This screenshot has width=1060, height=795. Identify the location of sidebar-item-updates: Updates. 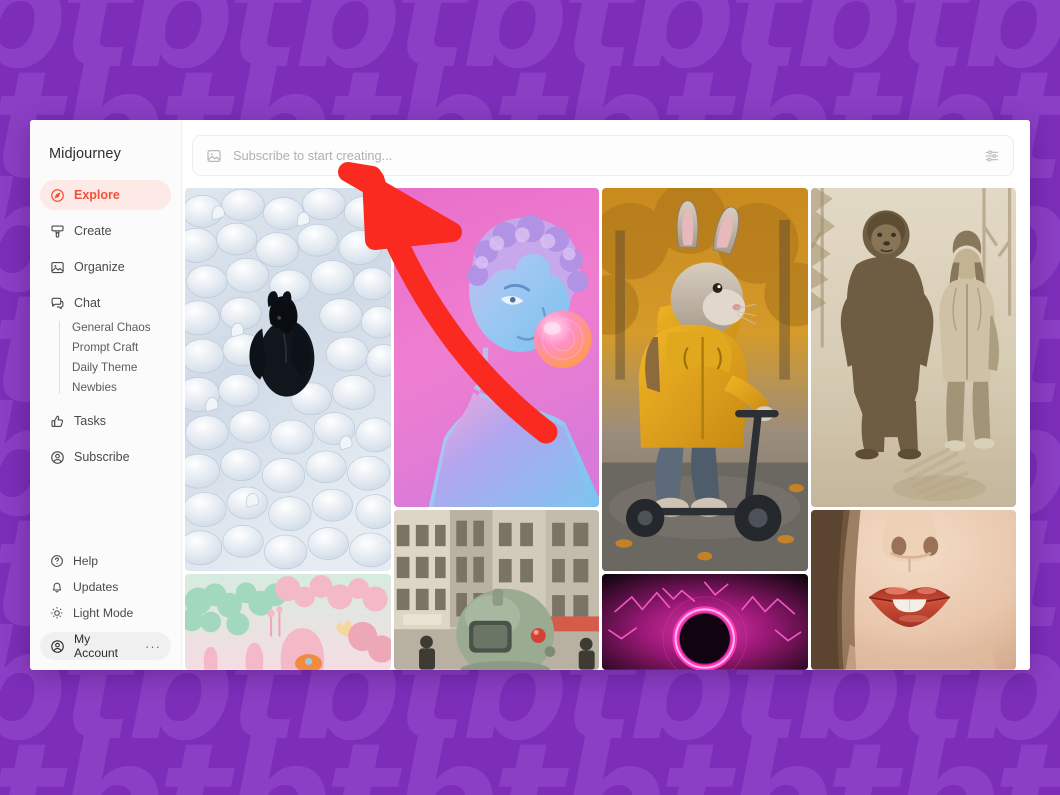
(105, 586).